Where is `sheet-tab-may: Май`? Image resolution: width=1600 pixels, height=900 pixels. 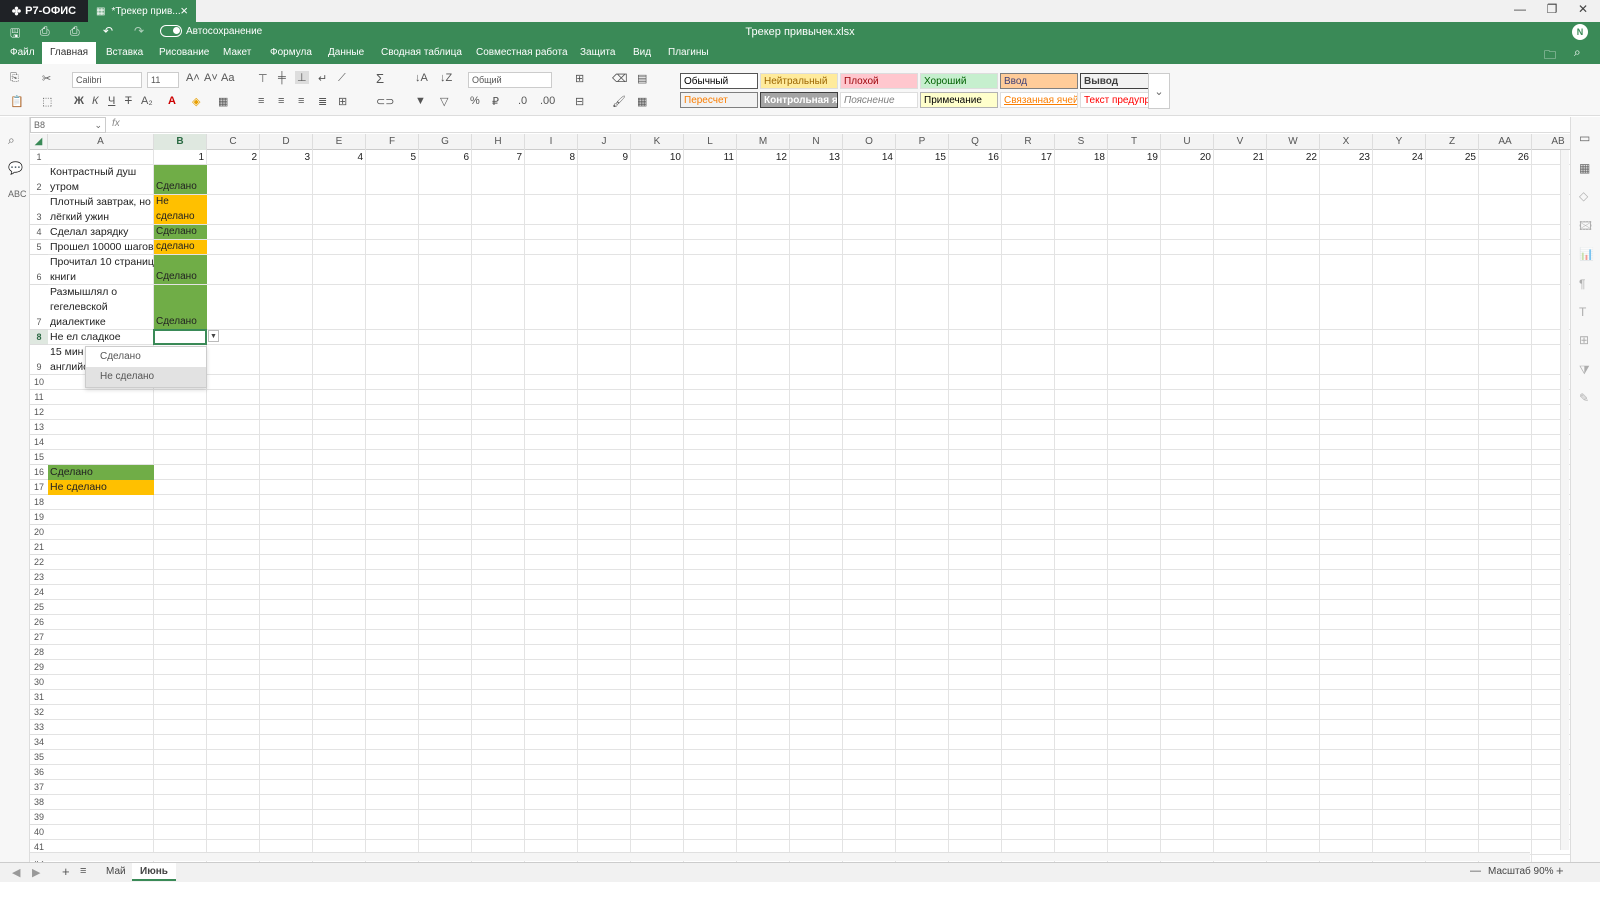 sheet-tab-may: Май is located at coordinates (116, 872).